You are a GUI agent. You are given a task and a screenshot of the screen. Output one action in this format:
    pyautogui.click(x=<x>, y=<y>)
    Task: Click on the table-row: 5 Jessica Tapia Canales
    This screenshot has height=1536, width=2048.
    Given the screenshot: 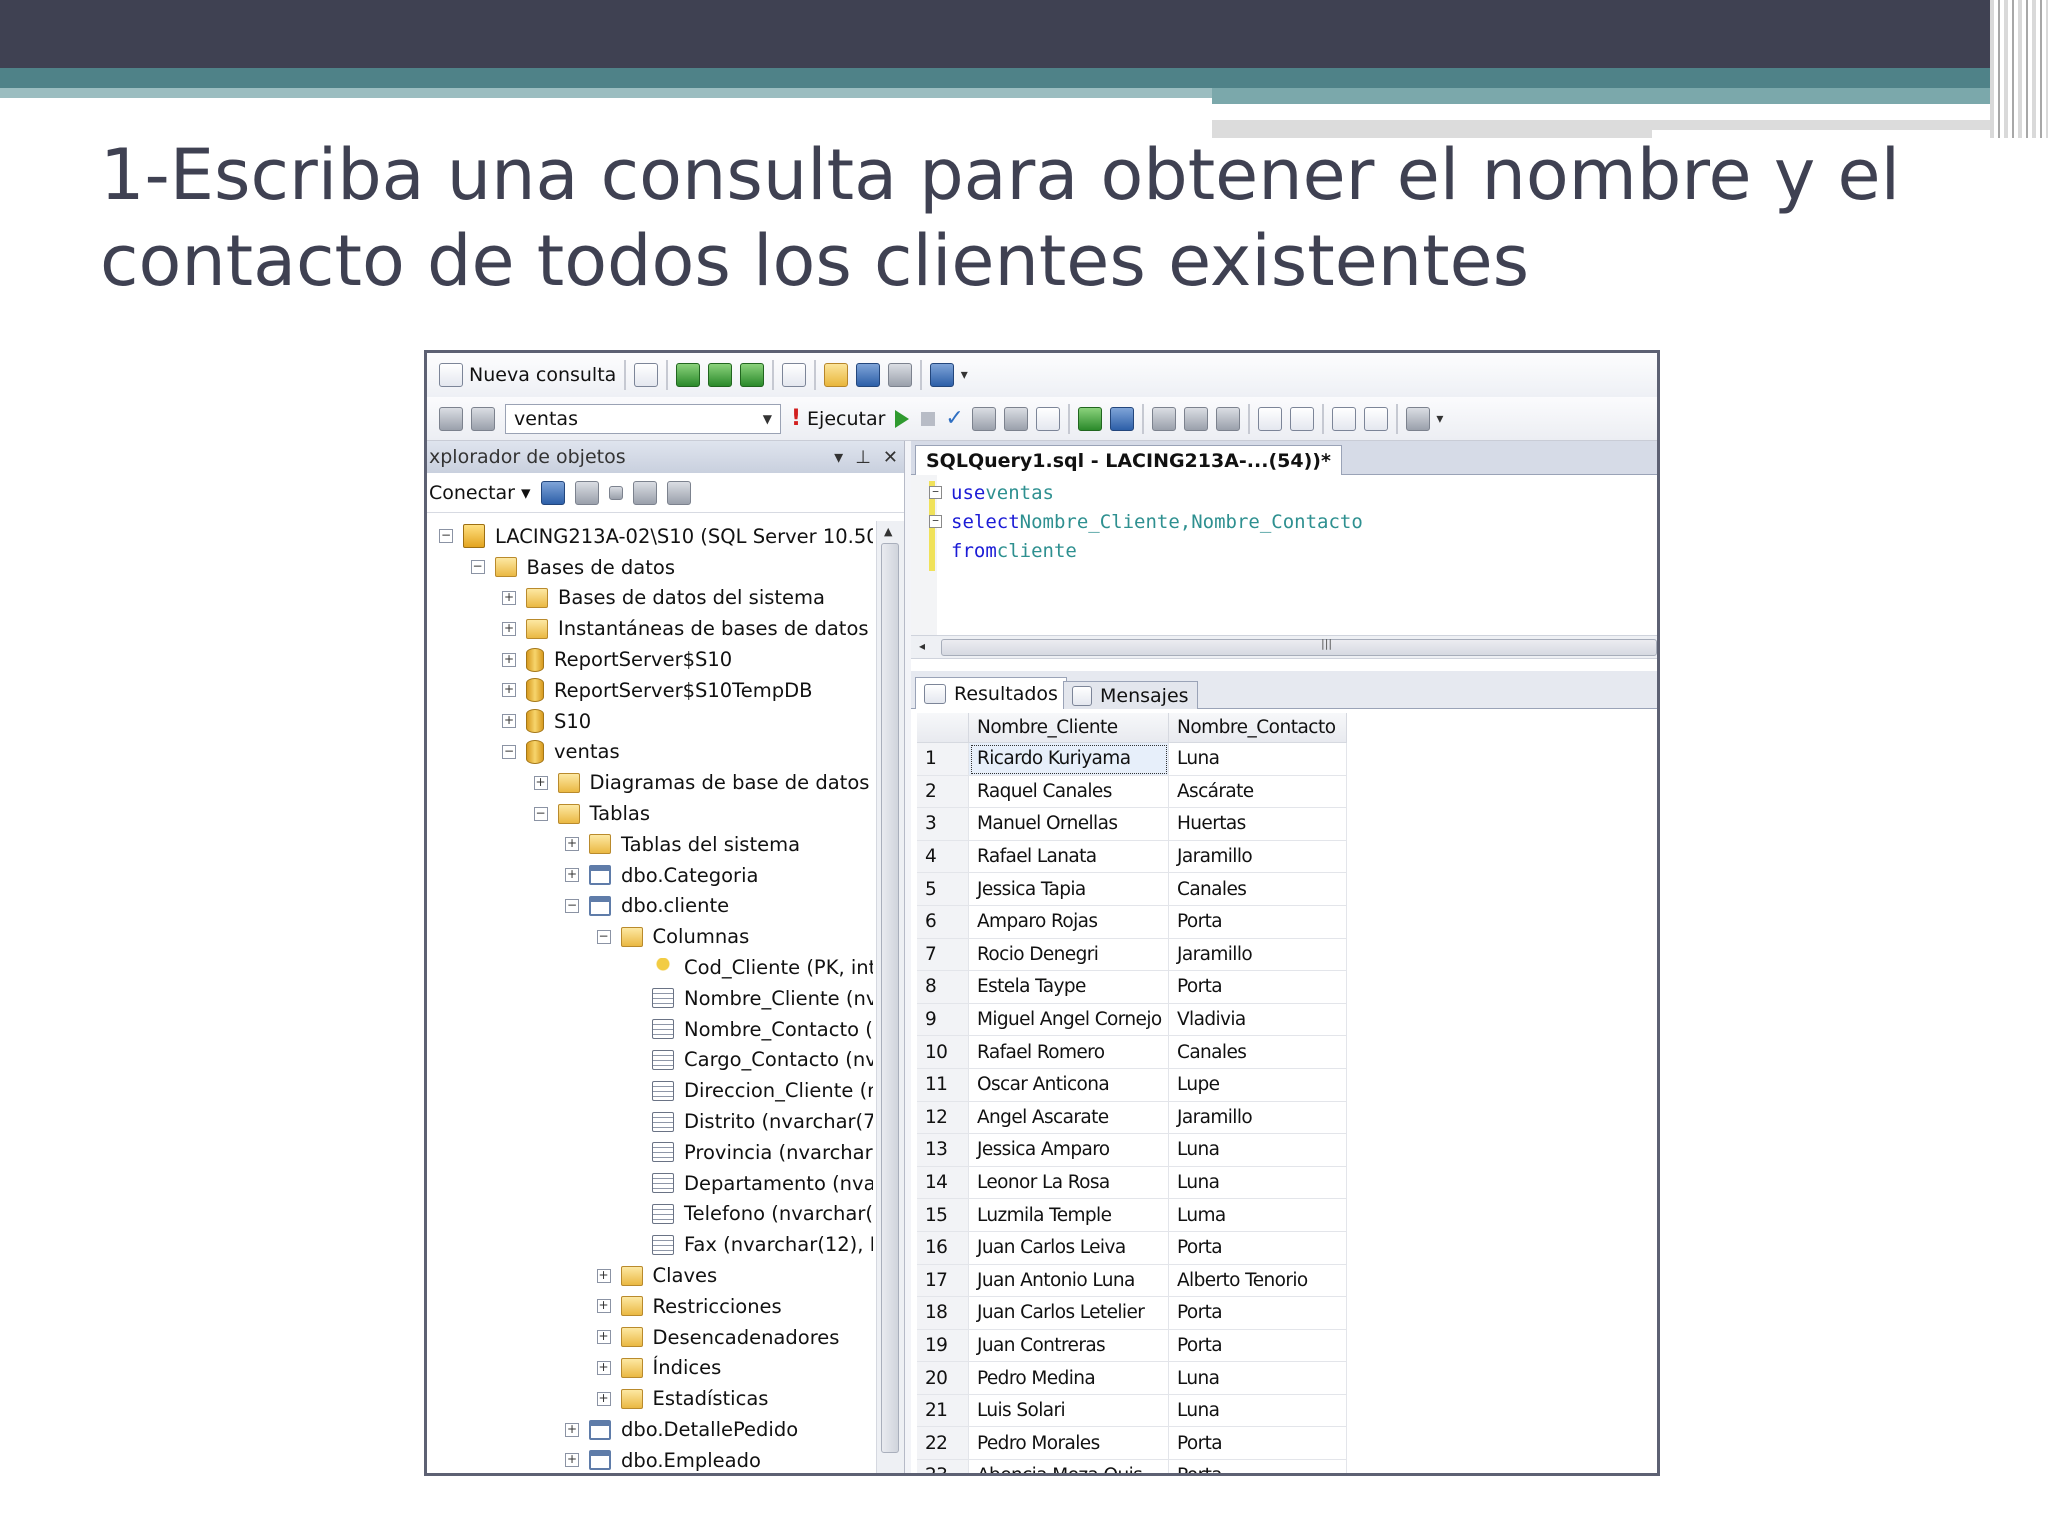 What is the action you would take?
    pyautogui.click(x=1140, y=889)
    